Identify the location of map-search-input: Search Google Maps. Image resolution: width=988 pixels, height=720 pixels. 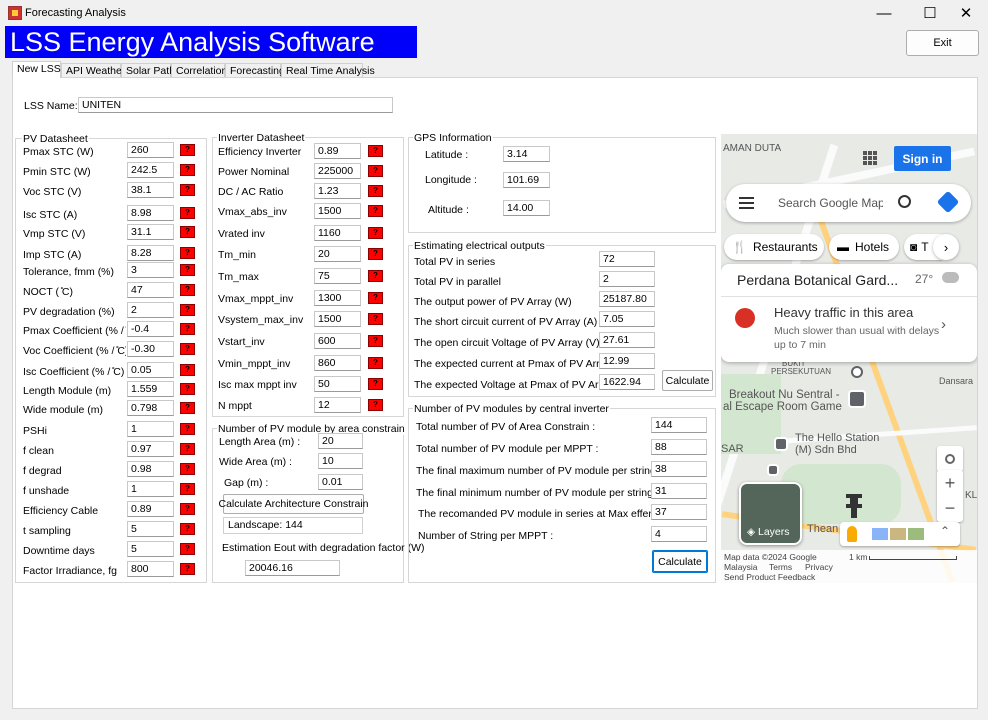
(830, 203).